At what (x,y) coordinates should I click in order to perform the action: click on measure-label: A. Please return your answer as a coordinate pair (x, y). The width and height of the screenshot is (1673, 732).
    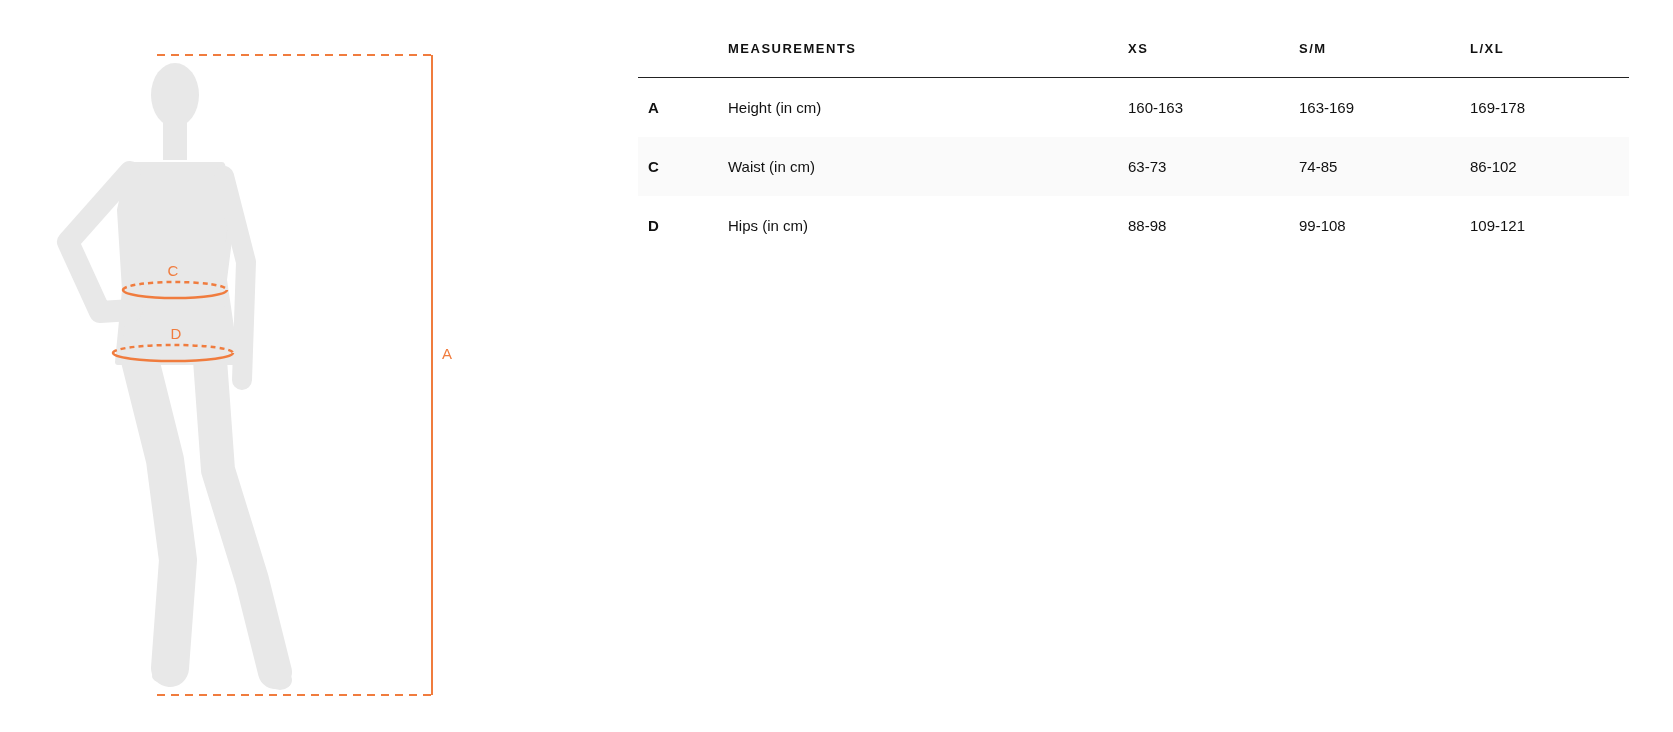
    Looking at the image, I should click on (447, 353).